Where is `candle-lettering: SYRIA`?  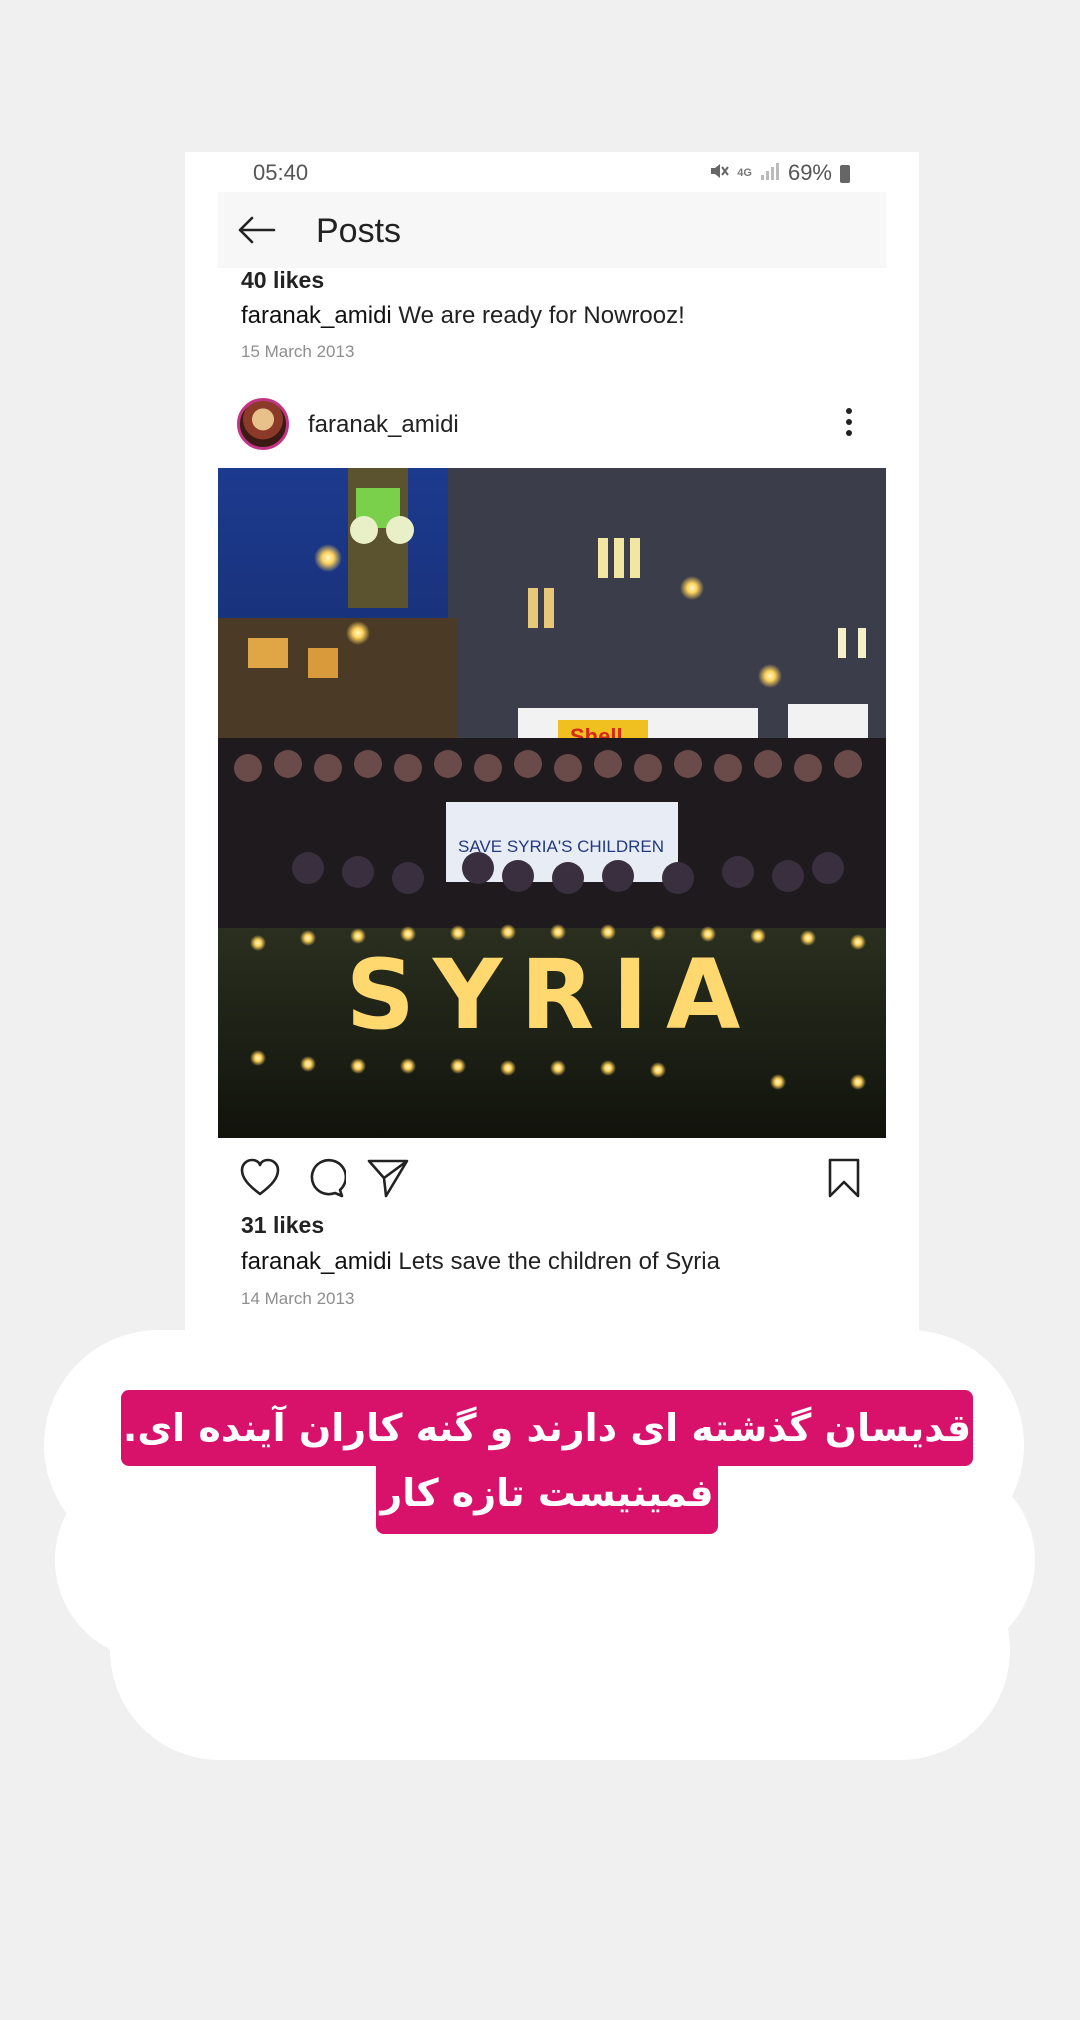
candle-lettering: SYRIA is located at coordinates (552, 995).